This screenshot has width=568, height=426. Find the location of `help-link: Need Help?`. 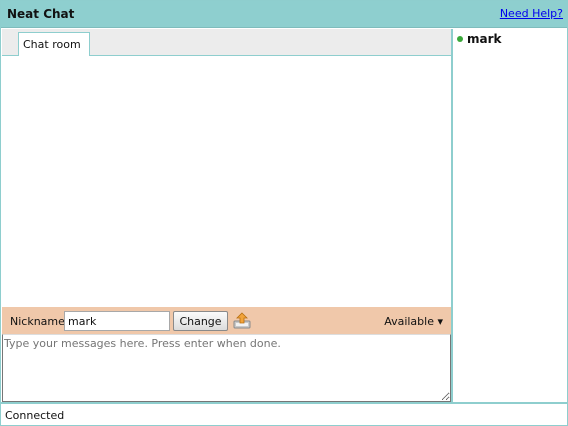

help-link: Need Help? is located at coordinates (531, 13).